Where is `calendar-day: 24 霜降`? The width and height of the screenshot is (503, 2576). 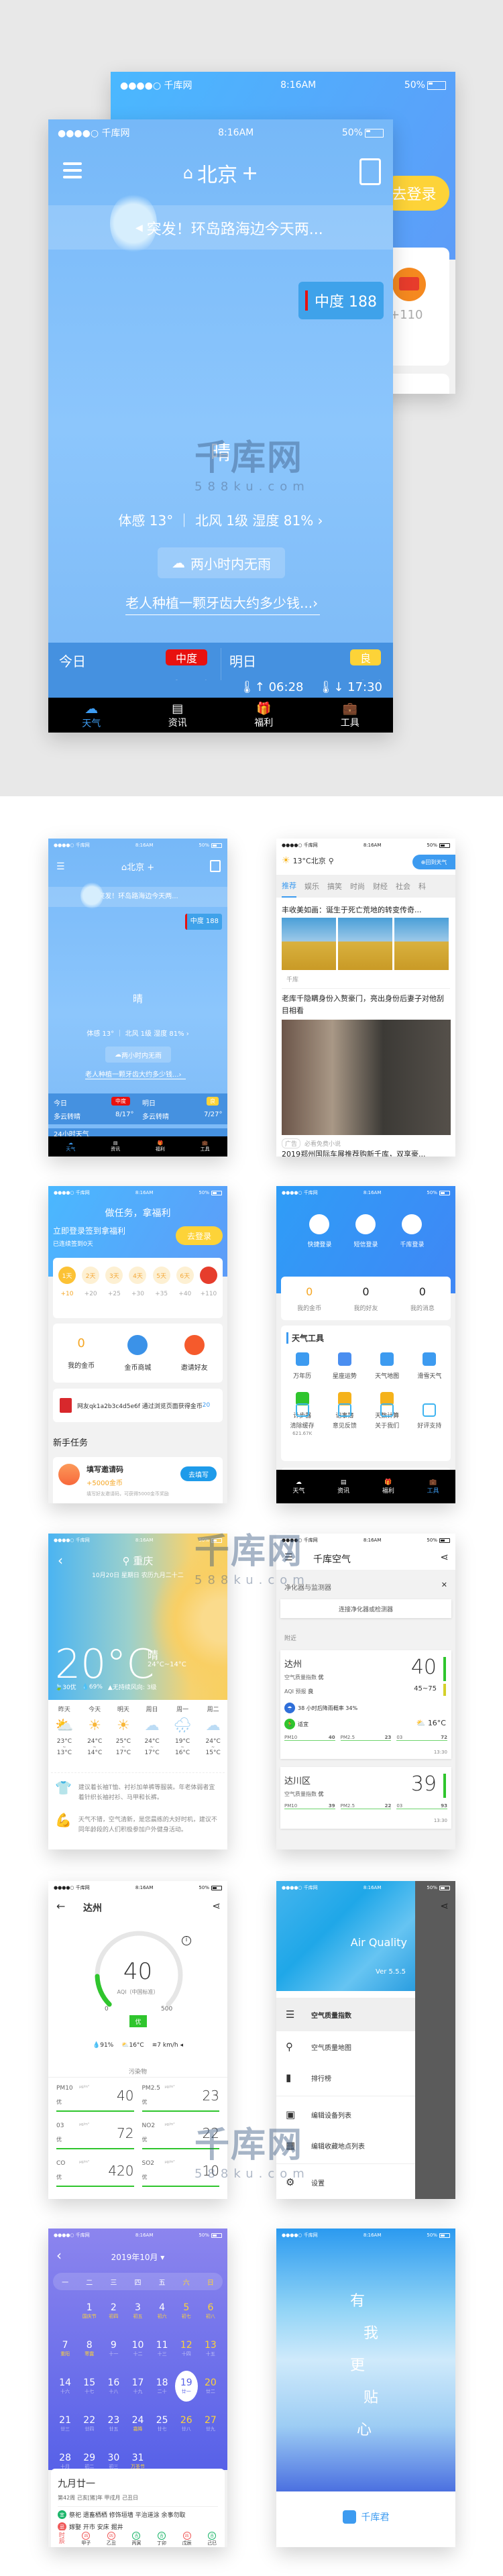
calendar-day: 24 霜降 is located at coordinates (137, 2423).